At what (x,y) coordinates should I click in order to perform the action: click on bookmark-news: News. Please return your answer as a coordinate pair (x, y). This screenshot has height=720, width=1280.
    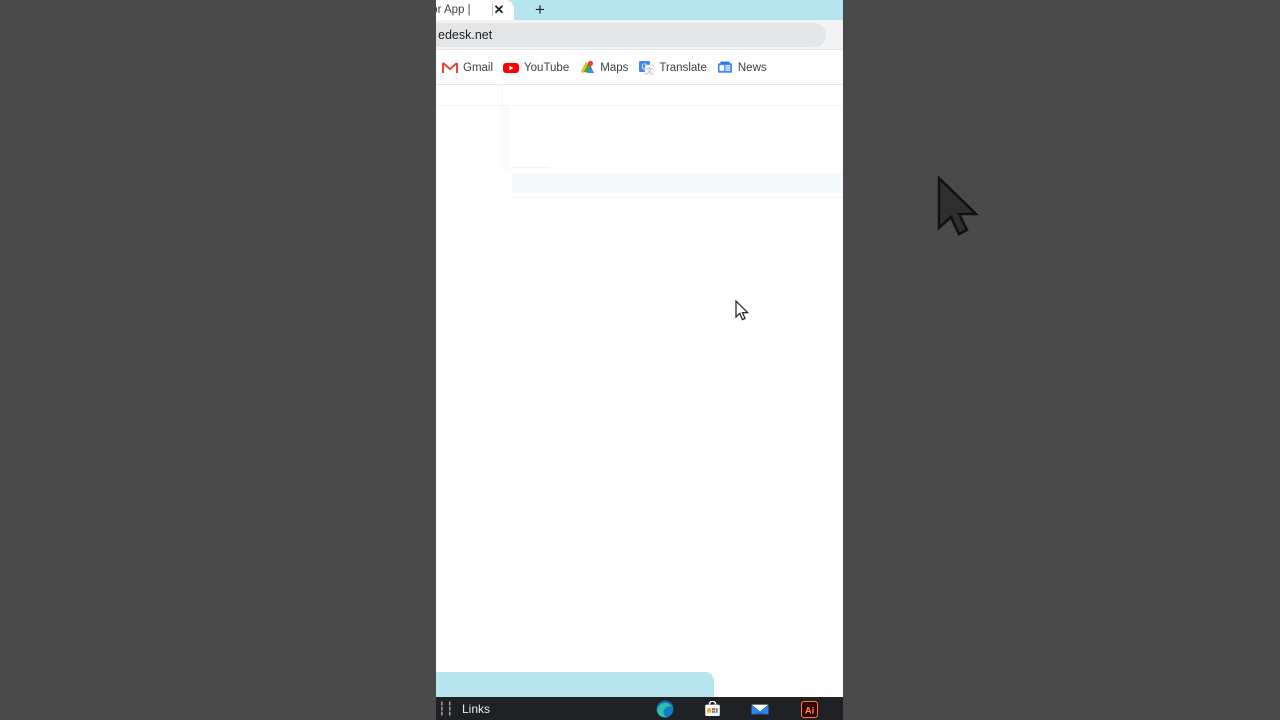
    Looking at the image, I should click on (743, 68).